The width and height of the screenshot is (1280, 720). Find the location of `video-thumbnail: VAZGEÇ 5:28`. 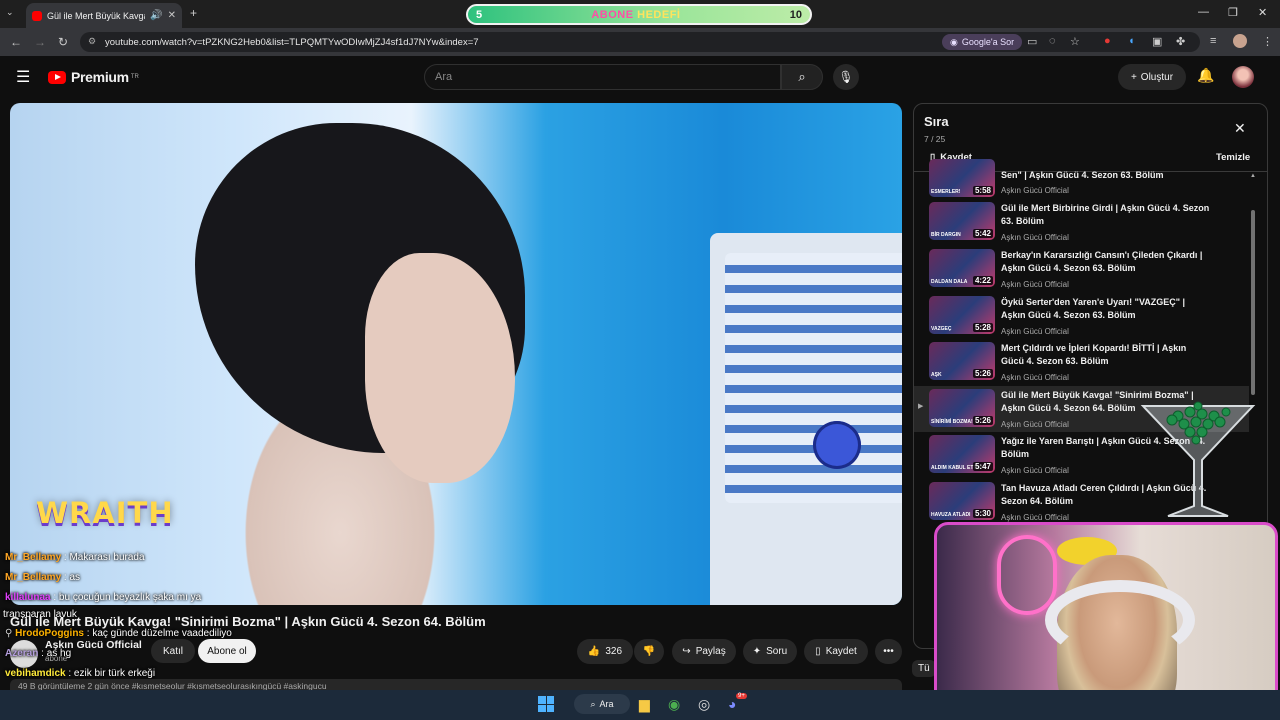

video-thumbnail: VAZGEÇ 5:28 is located at coordinates (962, 315).